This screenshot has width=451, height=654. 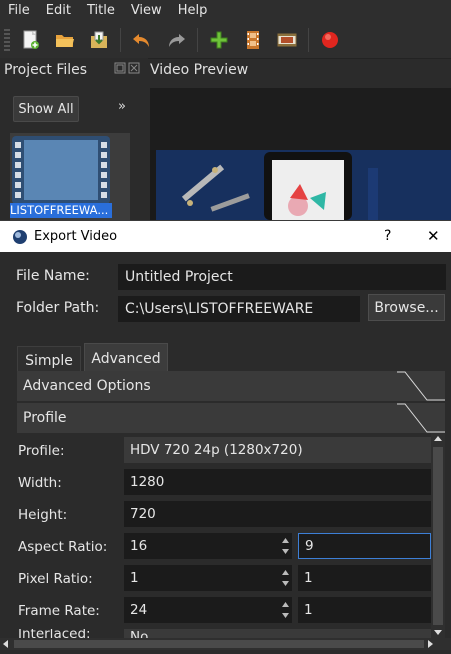 I want to click on close-dock-icon, so click(x=134, y=68).